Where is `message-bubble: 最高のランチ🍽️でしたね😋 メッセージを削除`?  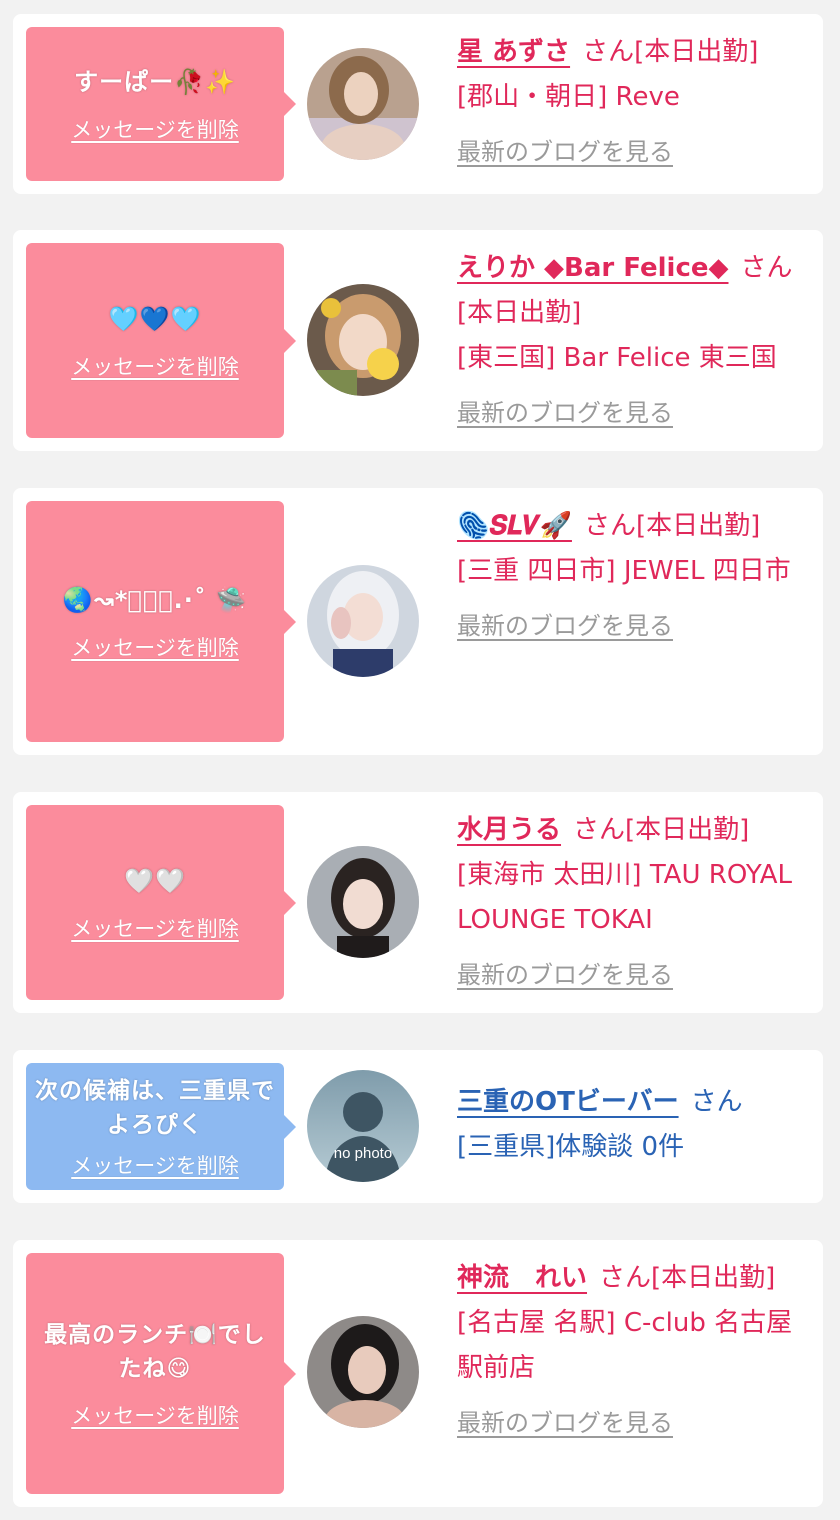 message-bubble: 最高のランチ🍽️でしたね😋 メッセージを削除 is located at coordinates (155, 1373).